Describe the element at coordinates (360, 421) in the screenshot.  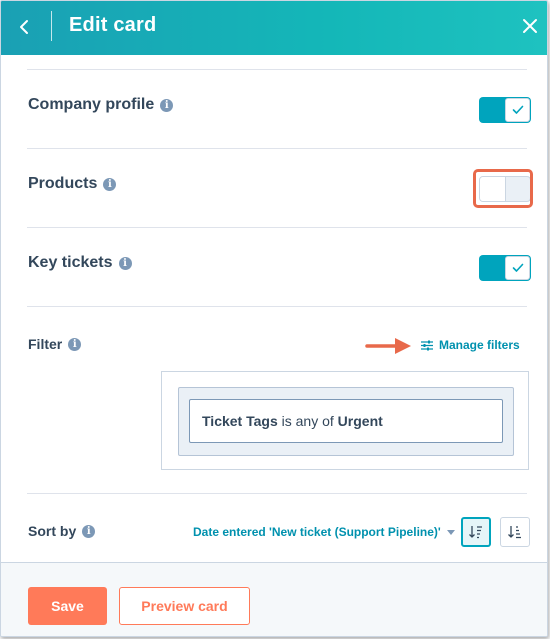
I see `filter-value: Urgent` at that location.